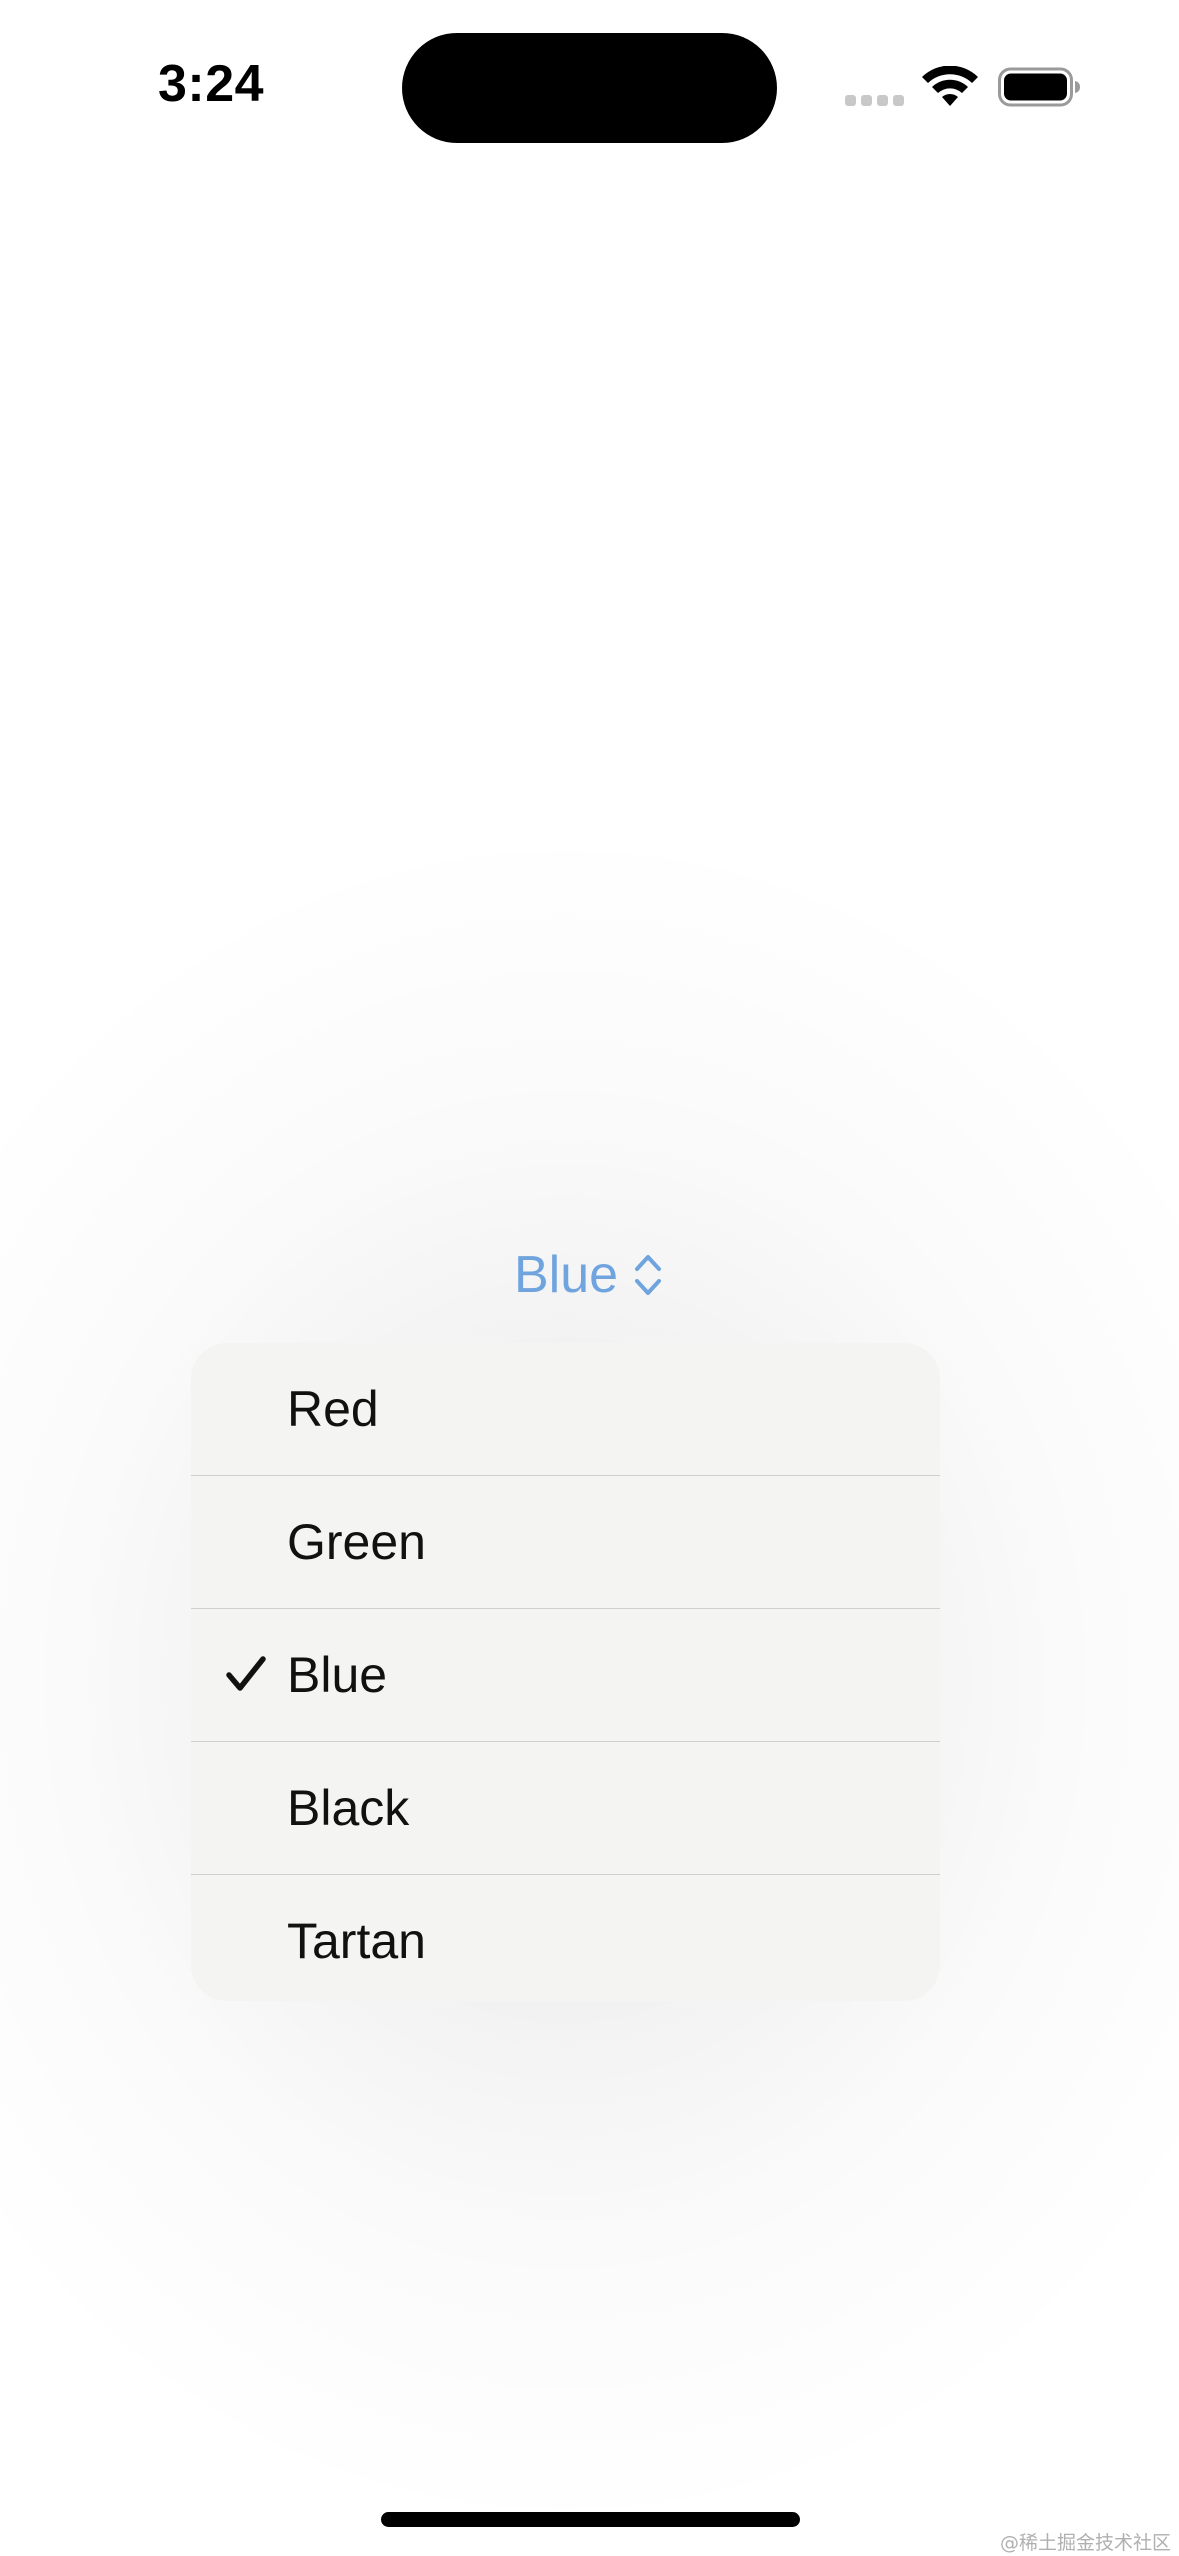 The height and width of the screenshot is (2556, 1179). I want to click on color-picker-button: Blue, so click(589, 1275).